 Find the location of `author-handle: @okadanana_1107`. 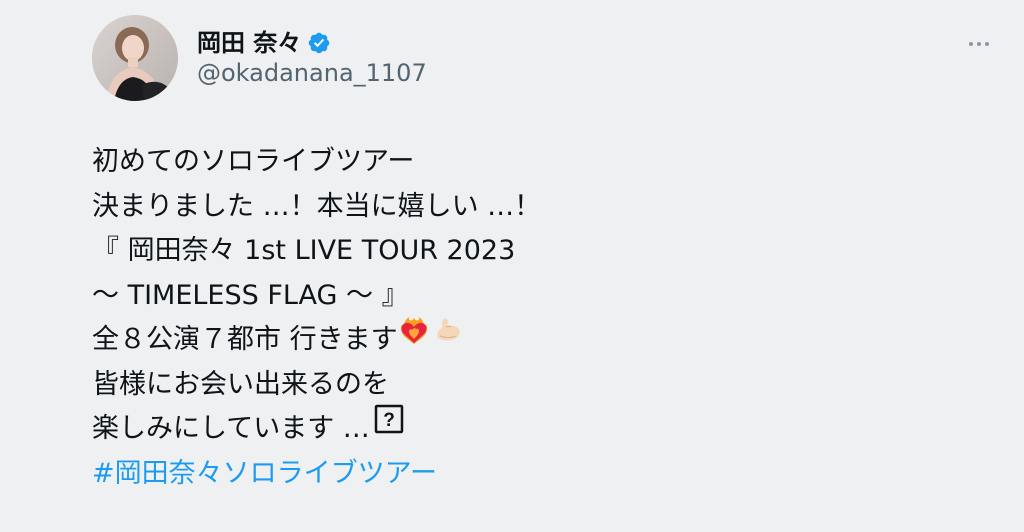

author-handle: @okadanana_1107 is located at coordinates (312, 73).